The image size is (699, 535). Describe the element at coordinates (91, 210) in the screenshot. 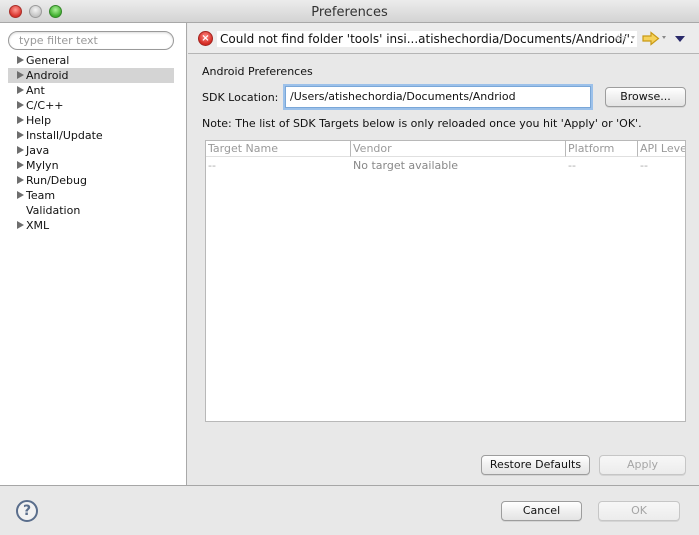

I see `tree-item-validation: Validation` at that location.